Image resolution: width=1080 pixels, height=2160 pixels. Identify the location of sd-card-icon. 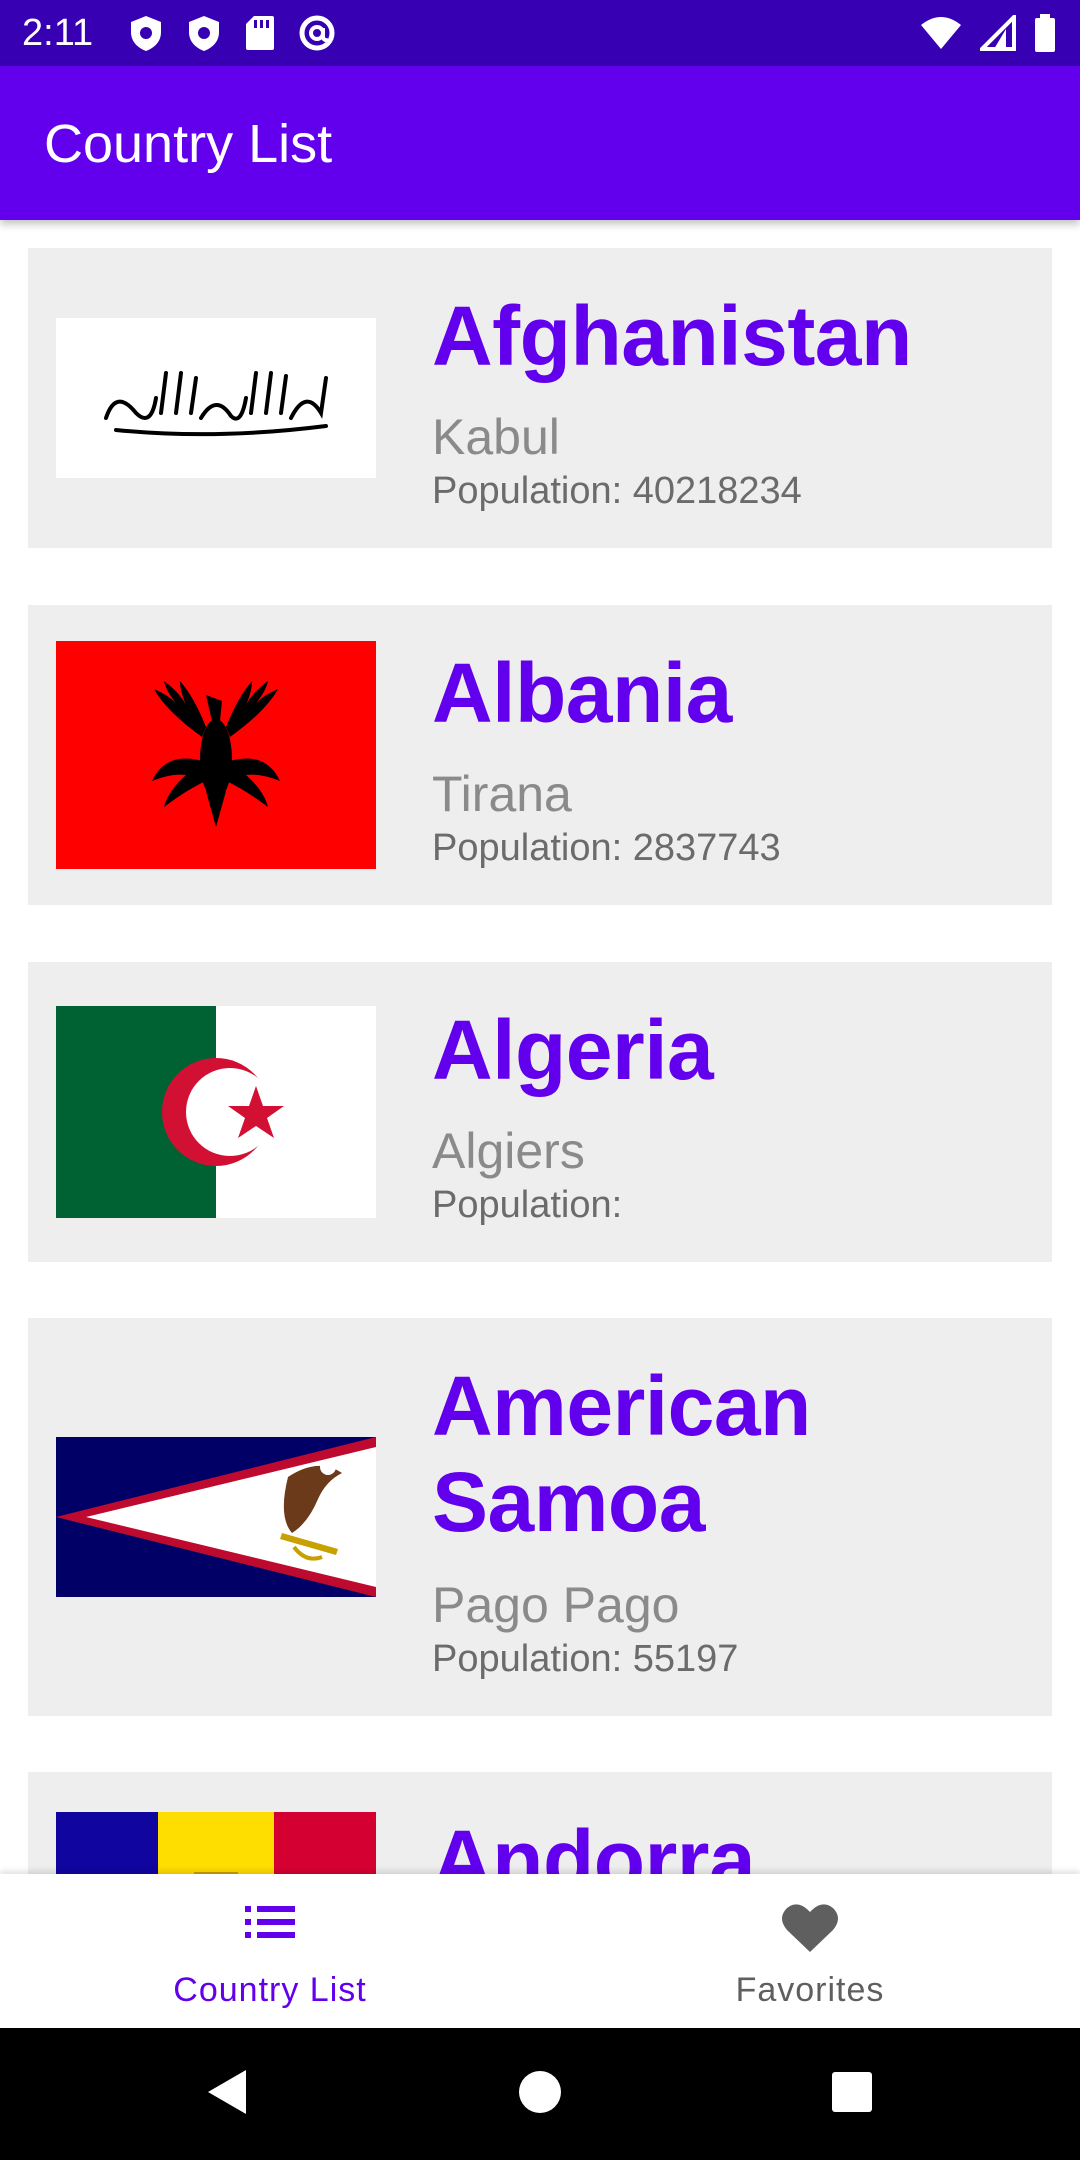
(260, 33).